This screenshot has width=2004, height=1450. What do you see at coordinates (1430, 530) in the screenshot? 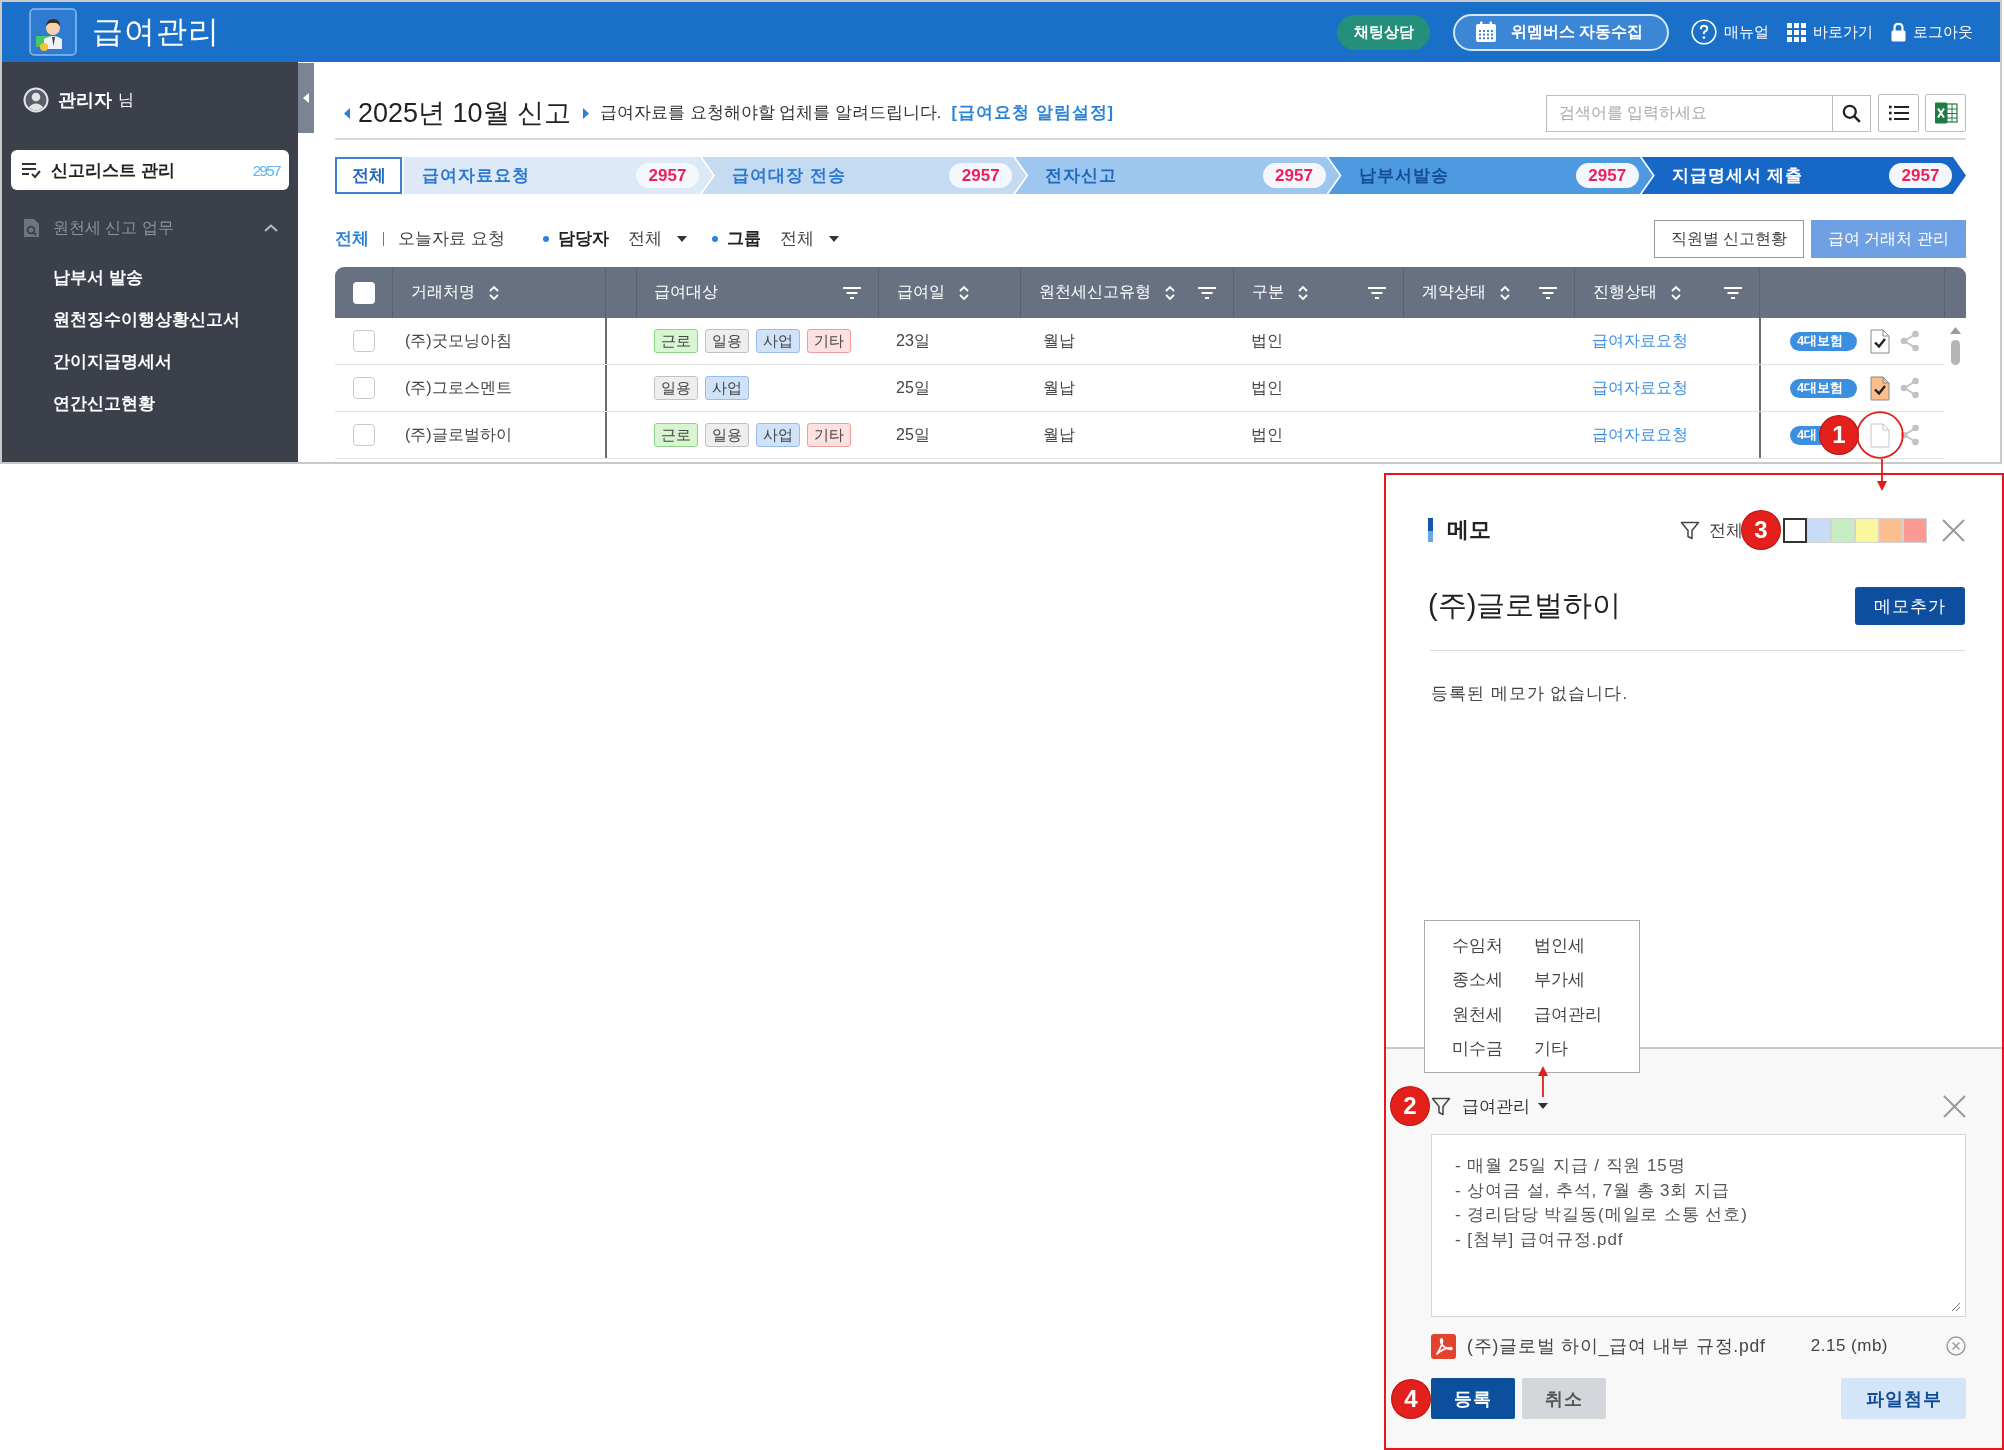
I see `title-accent-bar` at bounding box center [1430, 530].